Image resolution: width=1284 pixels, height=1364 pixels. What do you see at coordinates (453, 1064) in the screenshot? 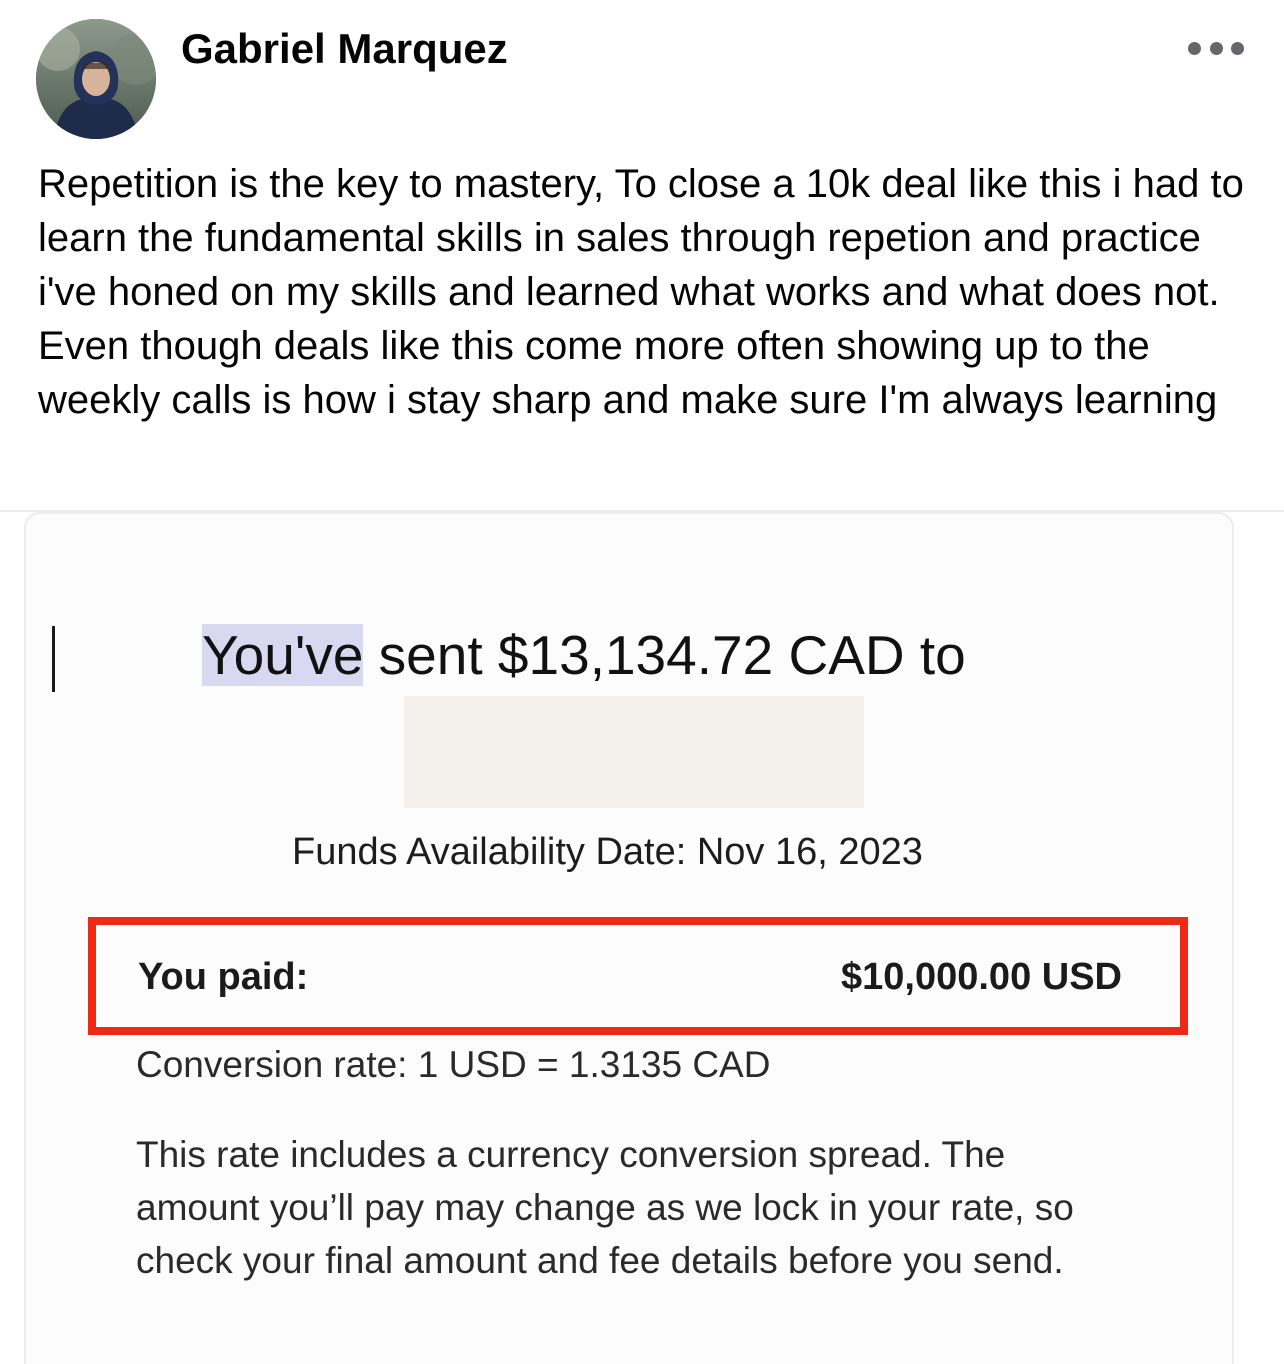
I see `conversion-rate: Conversion rate: 1 USD = 1.3135 CAD` at bounding box center [453, 1064].